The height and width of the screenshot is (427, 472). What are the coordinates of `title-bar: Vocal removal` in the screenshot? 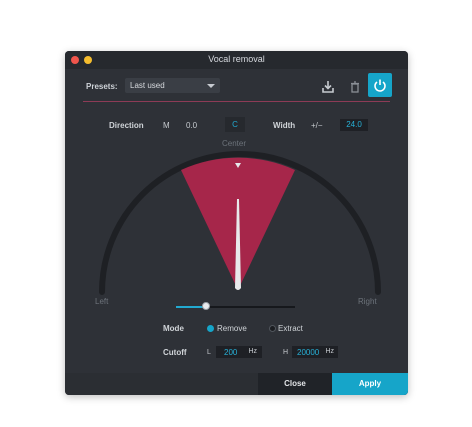 It's located at (236, 60).